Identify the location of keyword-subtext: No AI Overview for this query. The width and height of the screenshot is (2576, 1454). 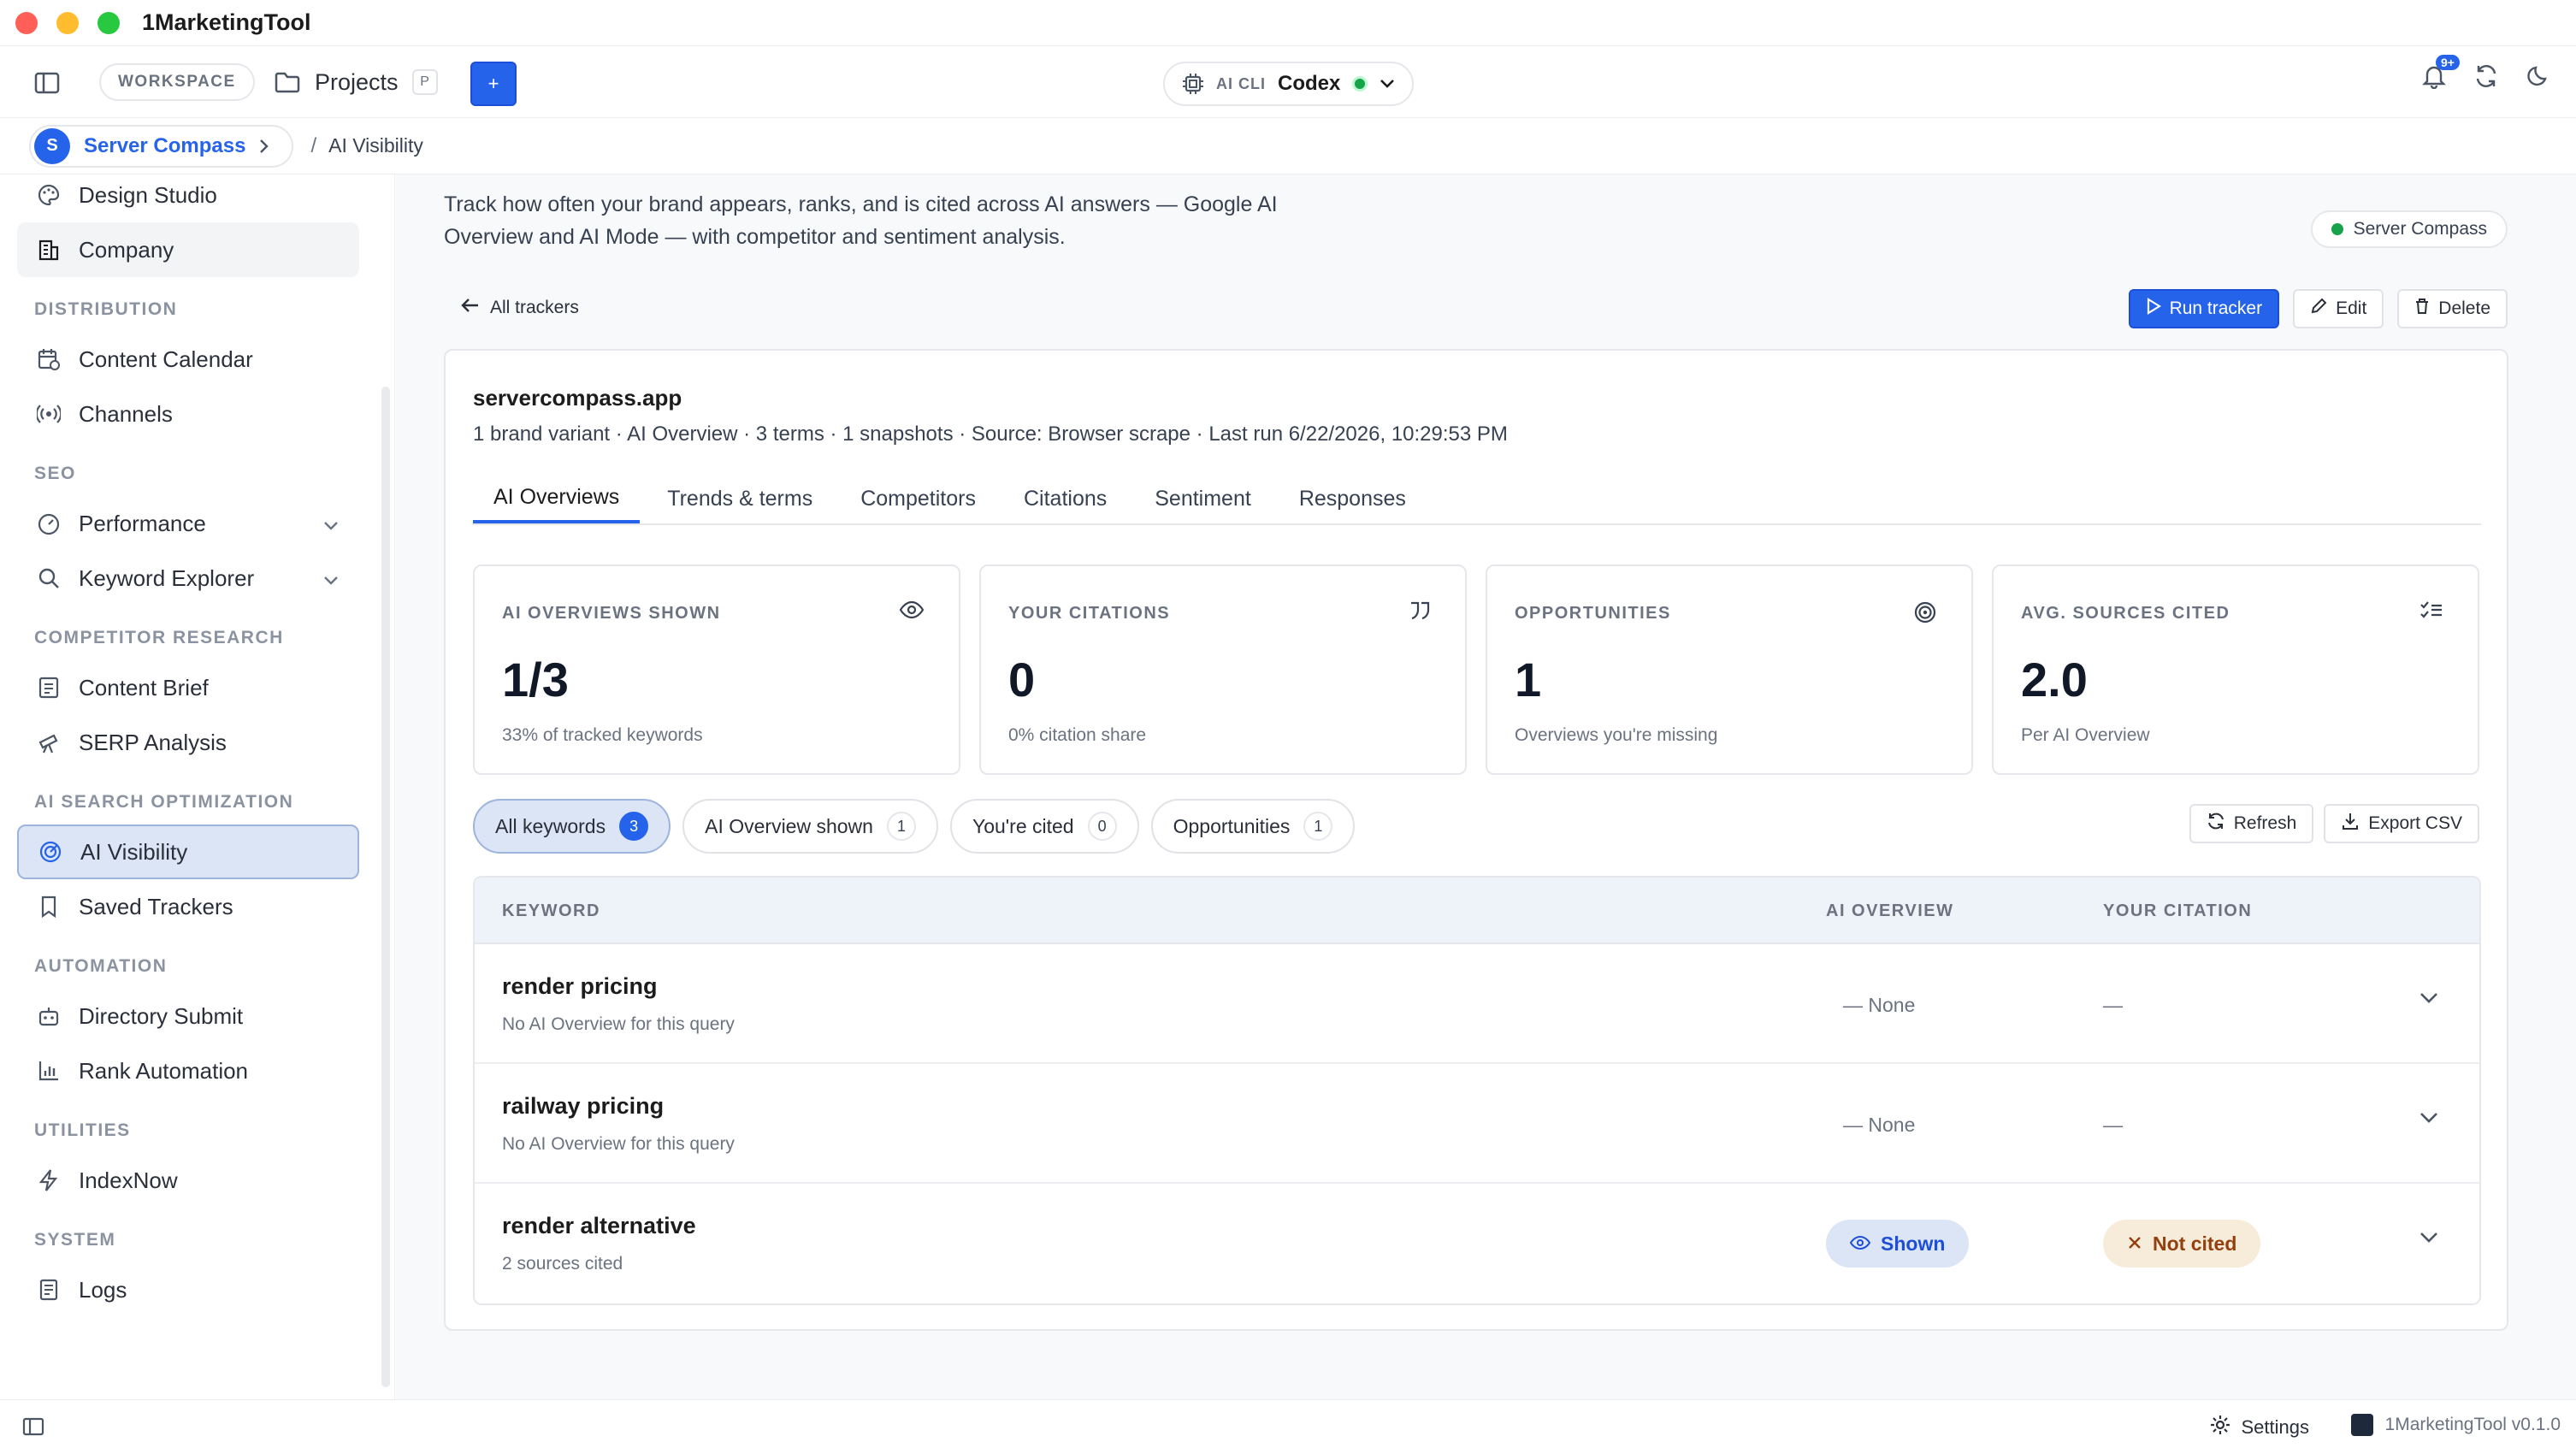
(618, 1144).